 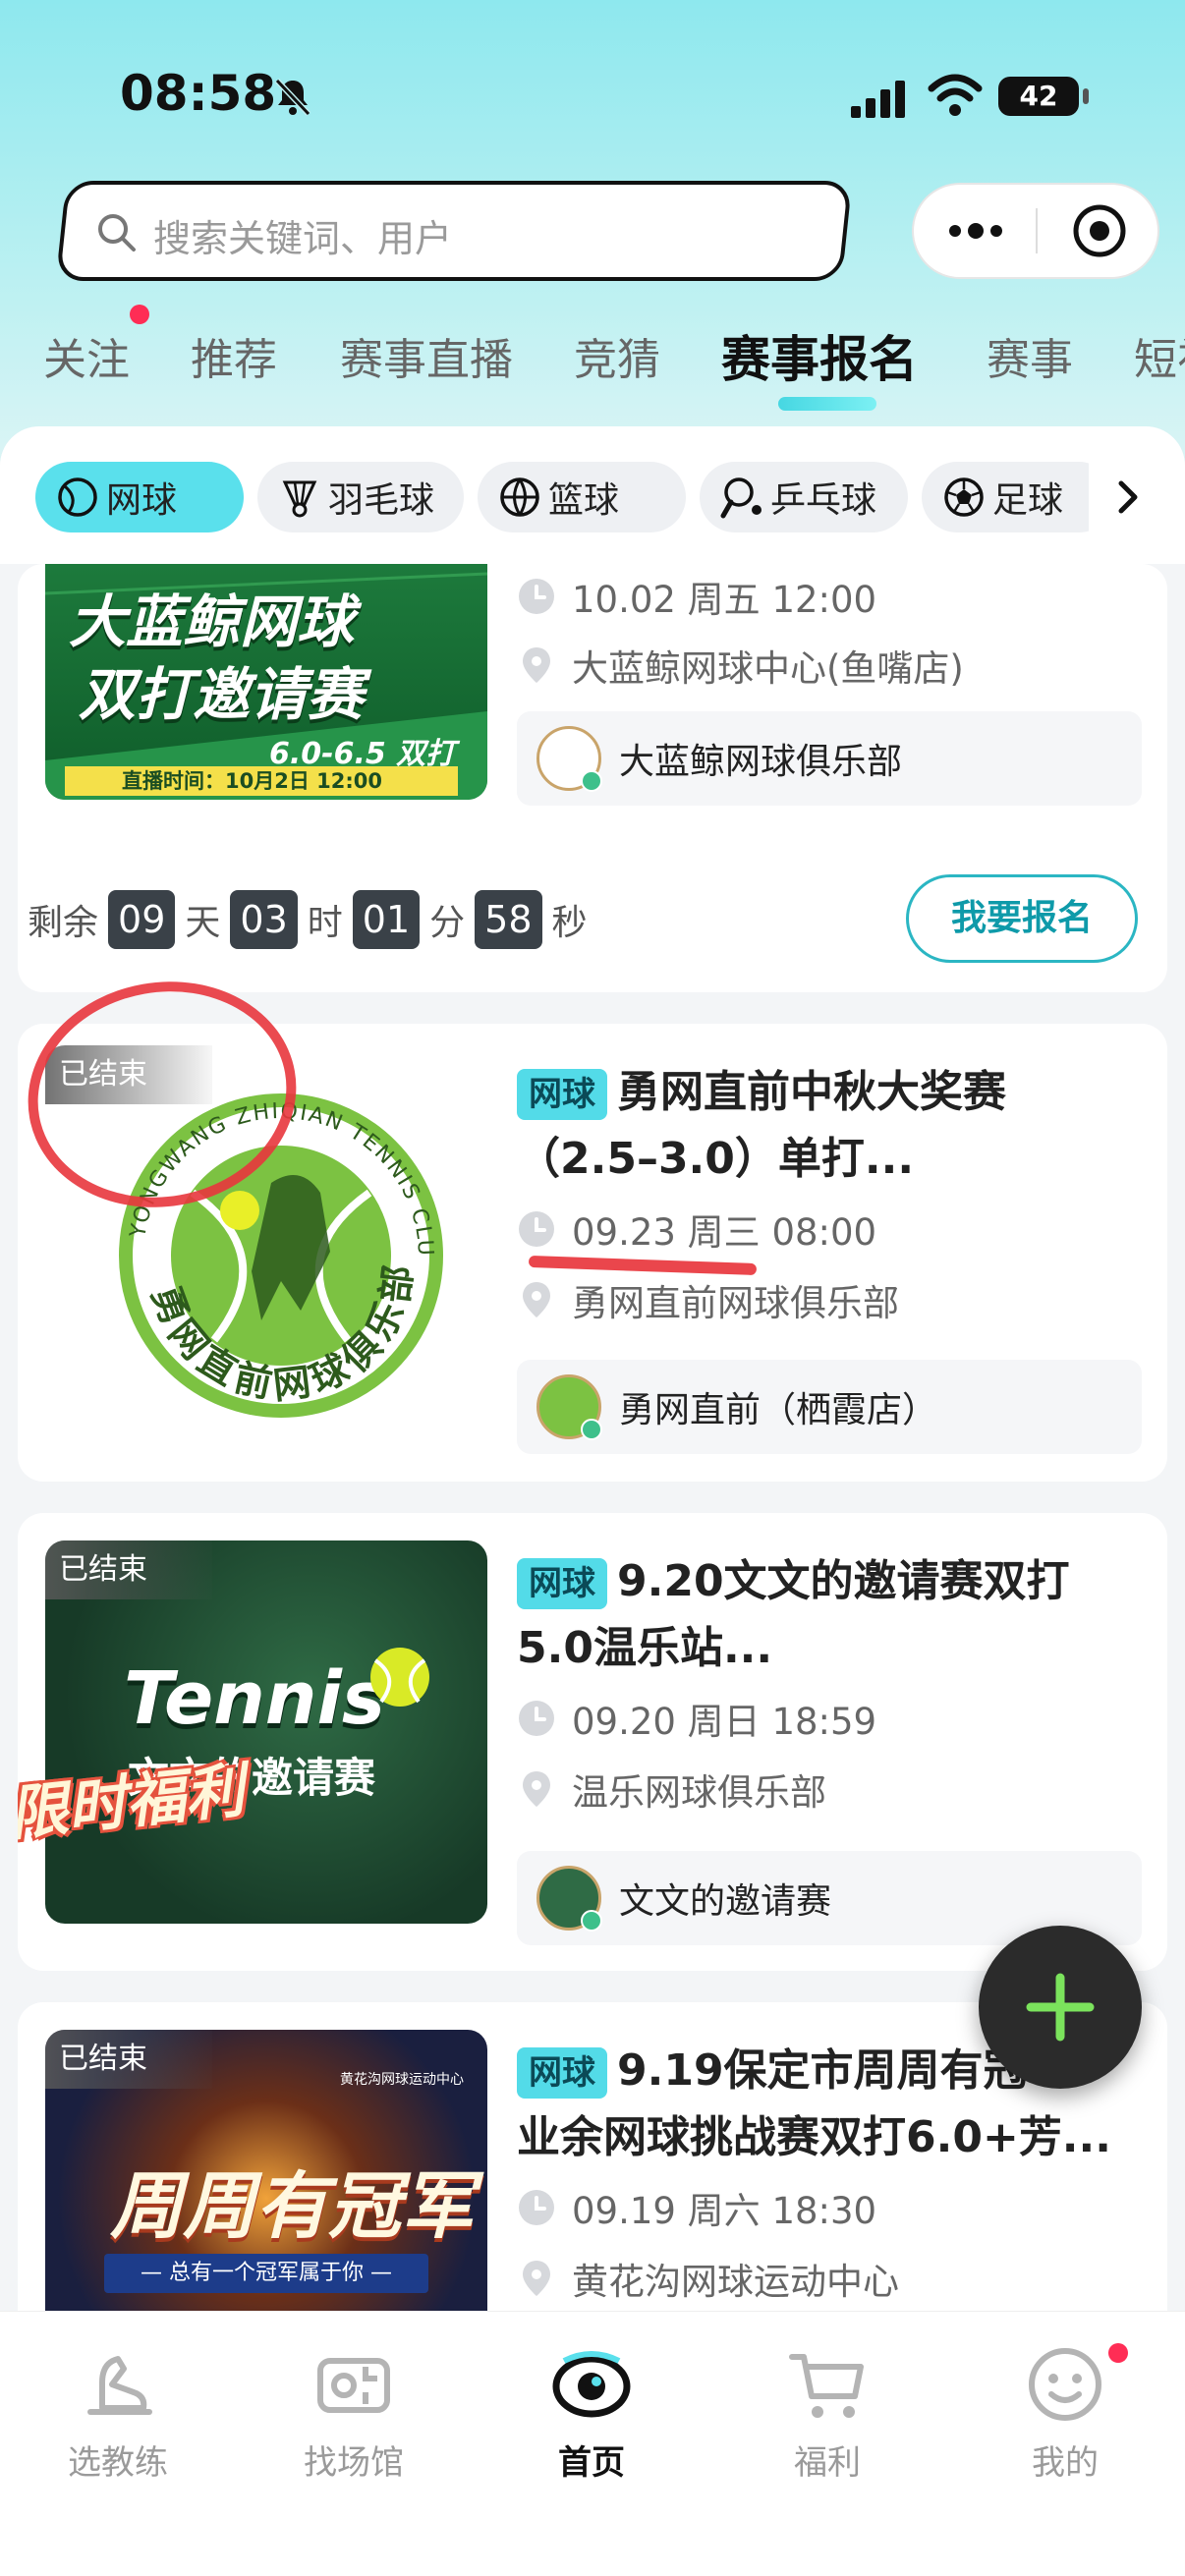 What do you see at coordinates (382, 500) in the screenshot?
I see `chip-label: 羽毛球` at bounding box center [382, 500].